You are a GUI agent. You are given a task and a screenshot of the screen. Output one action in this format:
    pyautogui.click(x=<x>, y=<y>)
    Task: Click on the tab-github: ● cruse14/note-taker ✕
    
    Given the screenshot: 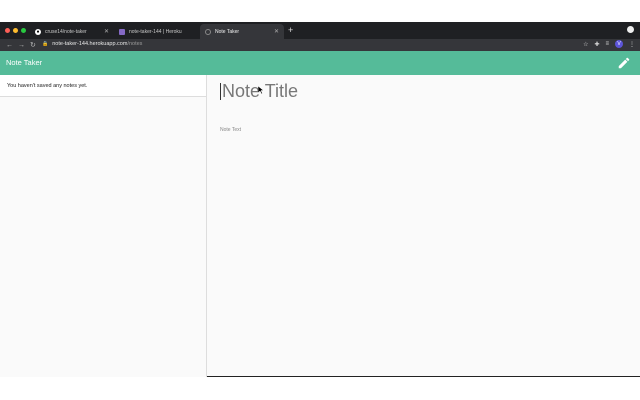 What is the action you would take?
    pyautogui.click(x=72, y=31)
    